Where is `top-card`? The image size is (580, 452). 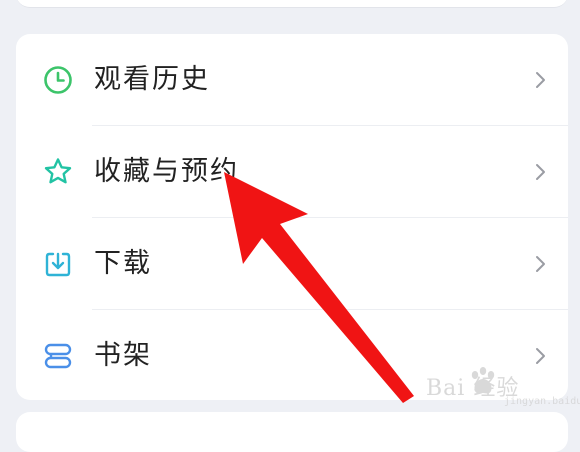
top-card is located at coordinates (292, 4).